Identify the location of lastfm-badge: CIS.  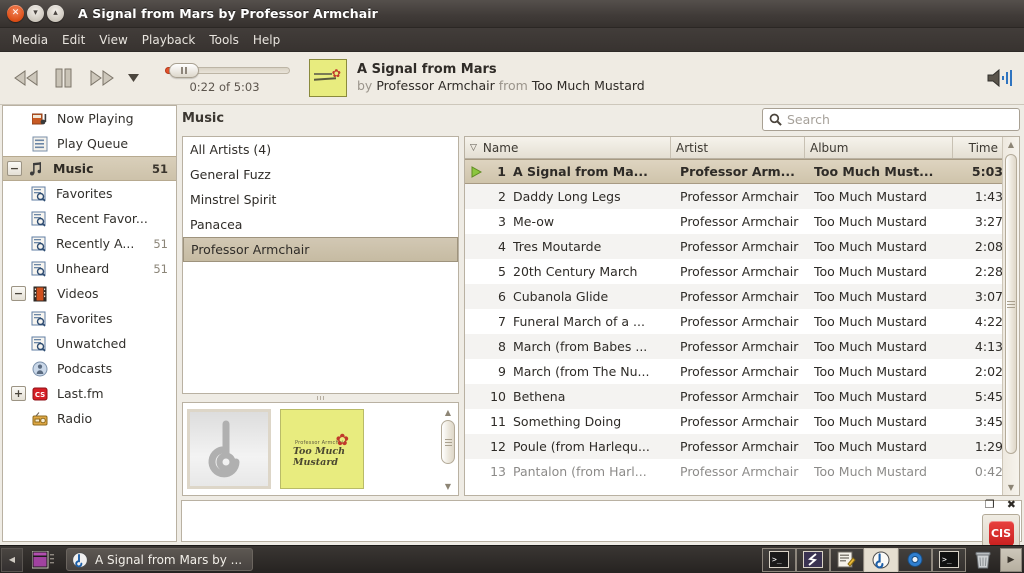
(1001, 533).